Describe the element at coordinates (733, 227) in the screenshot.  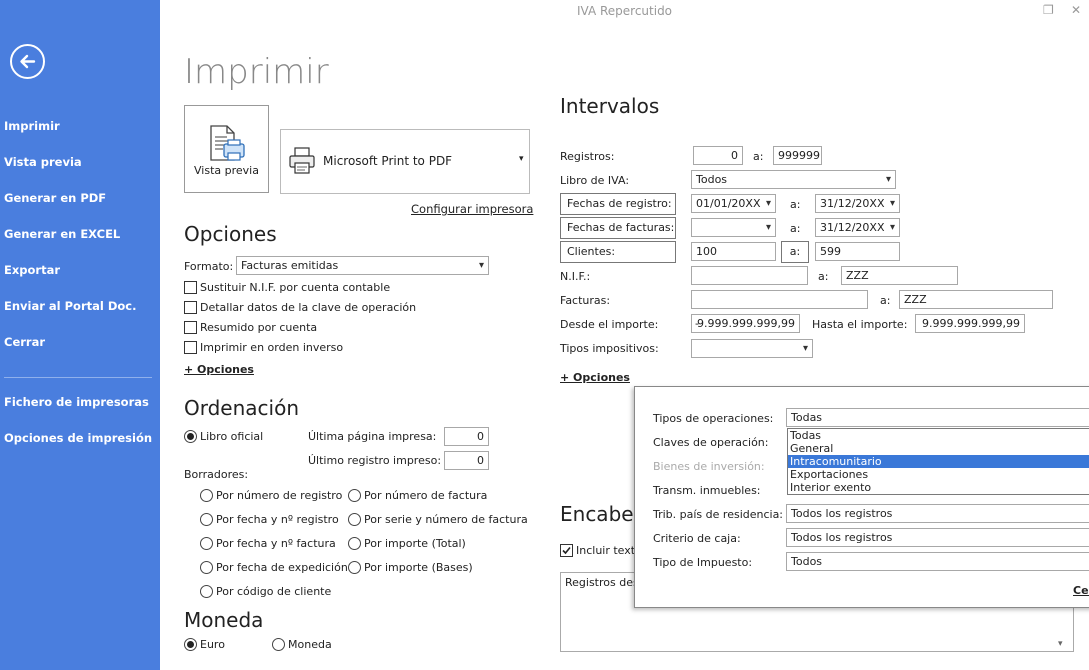
I see `fecha-factura-from` at that location.